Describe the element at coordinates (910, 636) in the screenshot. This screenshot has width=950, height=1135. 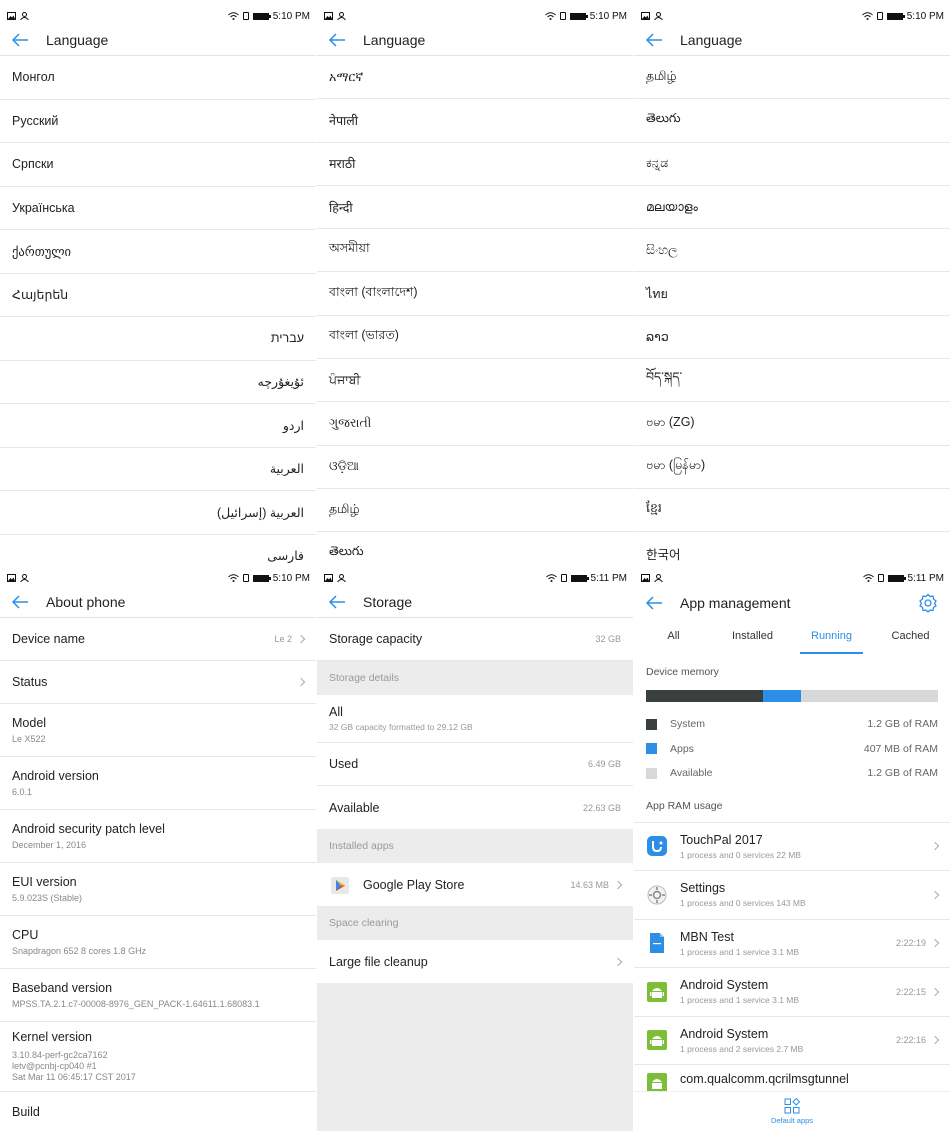
I see `tab-cached: Cached` at that location.